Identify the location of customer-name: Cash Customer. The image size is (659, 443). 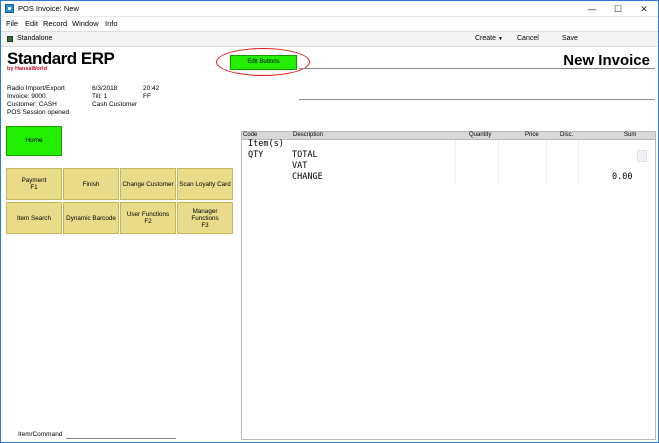
(115, 104).